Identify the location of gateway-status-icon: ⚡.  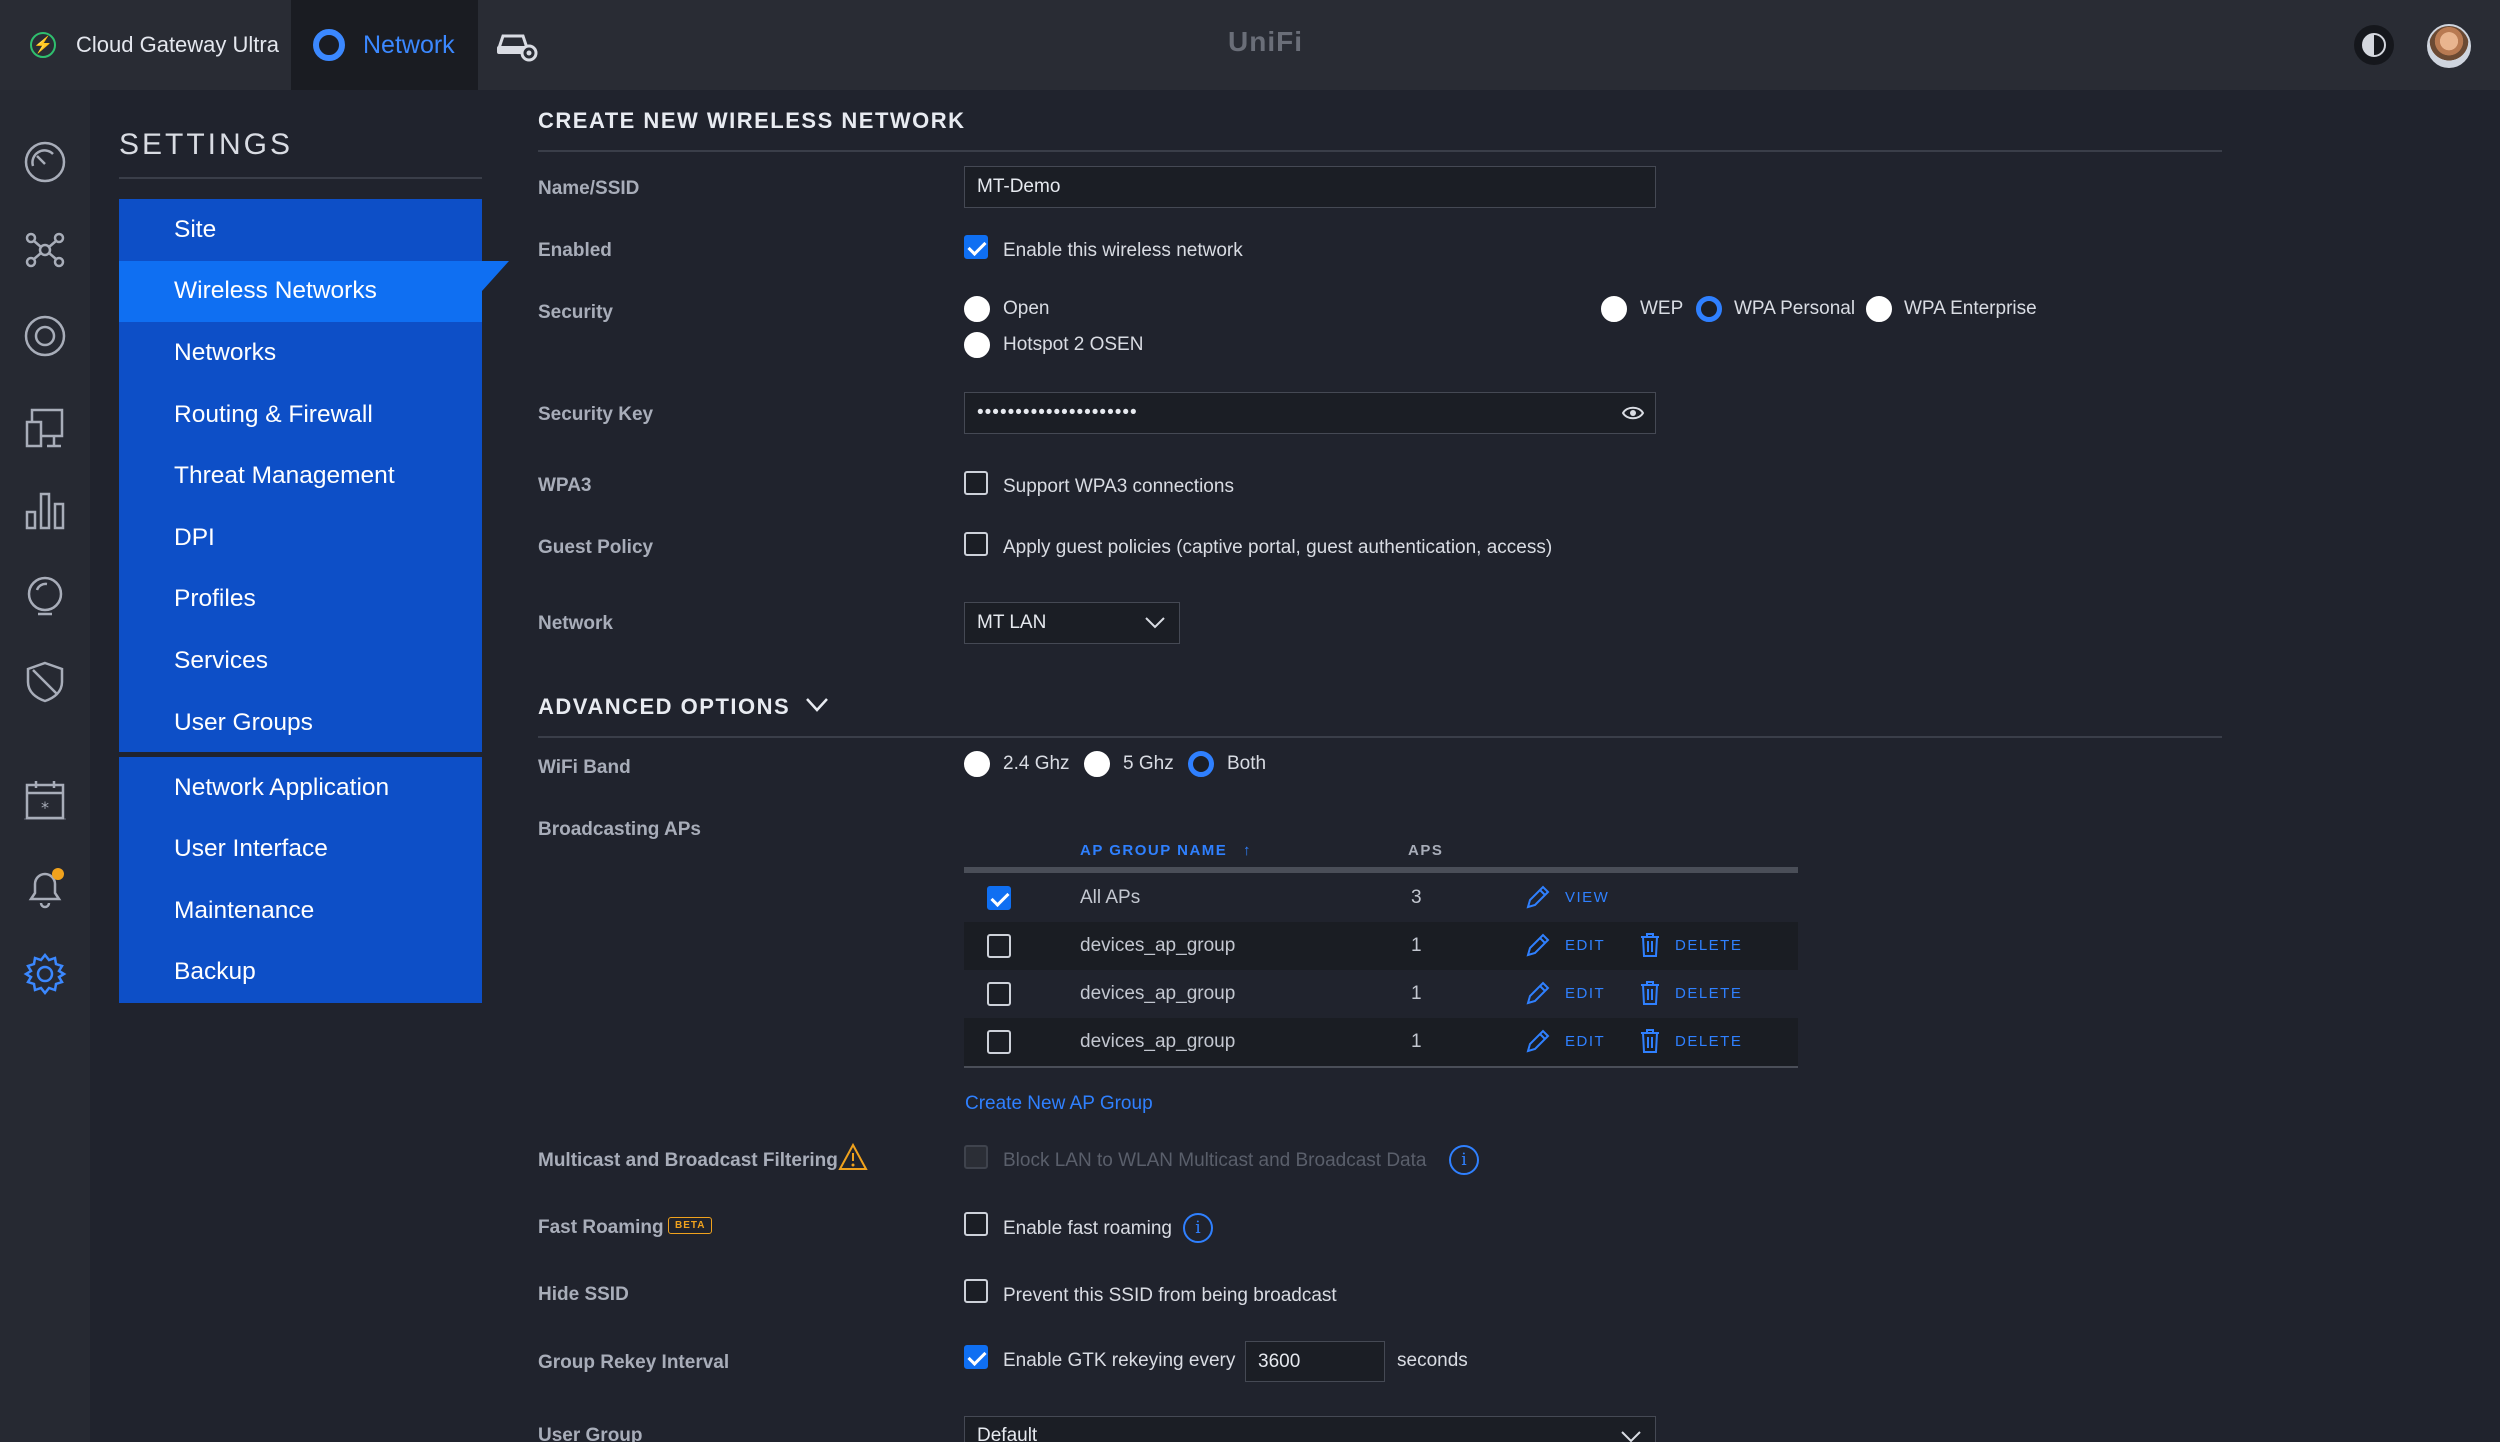
(43, 45).